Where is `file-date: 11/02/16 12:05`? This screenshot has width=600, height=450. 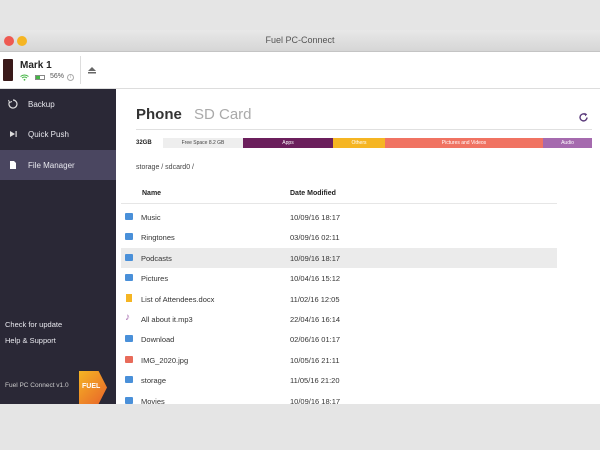
file-date: 11/02/16 12:05 is located at coordinates (315, 299).